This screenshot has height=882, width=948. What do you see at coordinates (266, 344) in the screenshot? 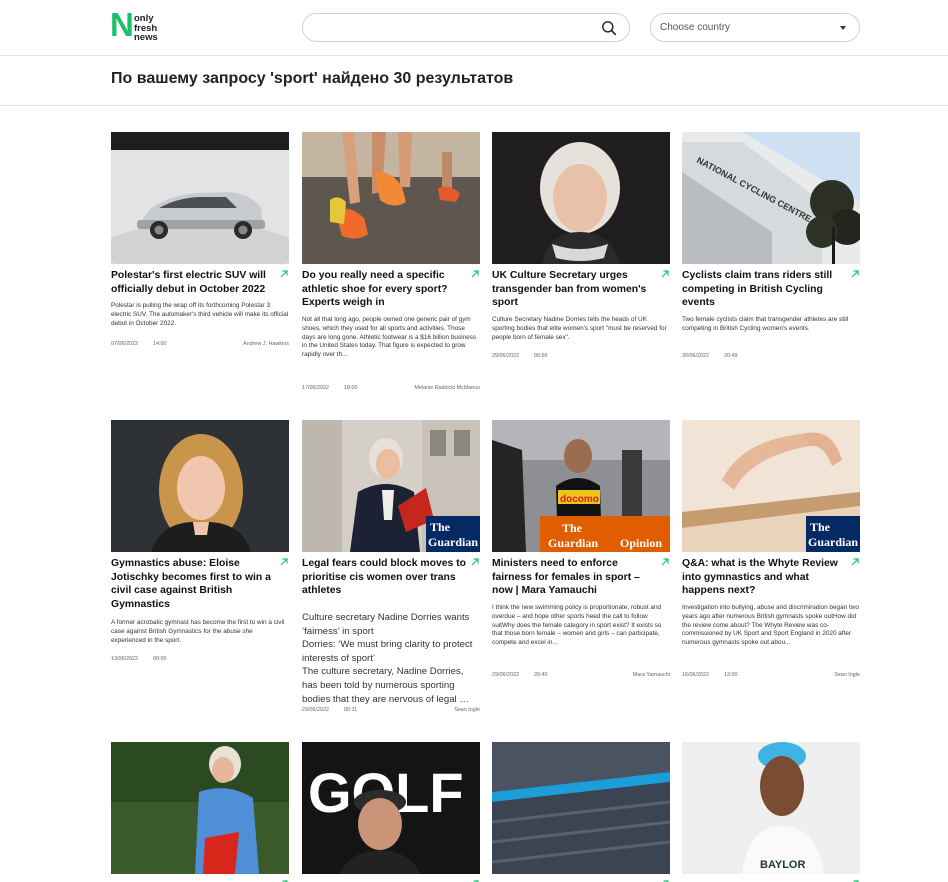
I see `article-author: Andrew J. Hawkins` at bounding box center [266, 344].